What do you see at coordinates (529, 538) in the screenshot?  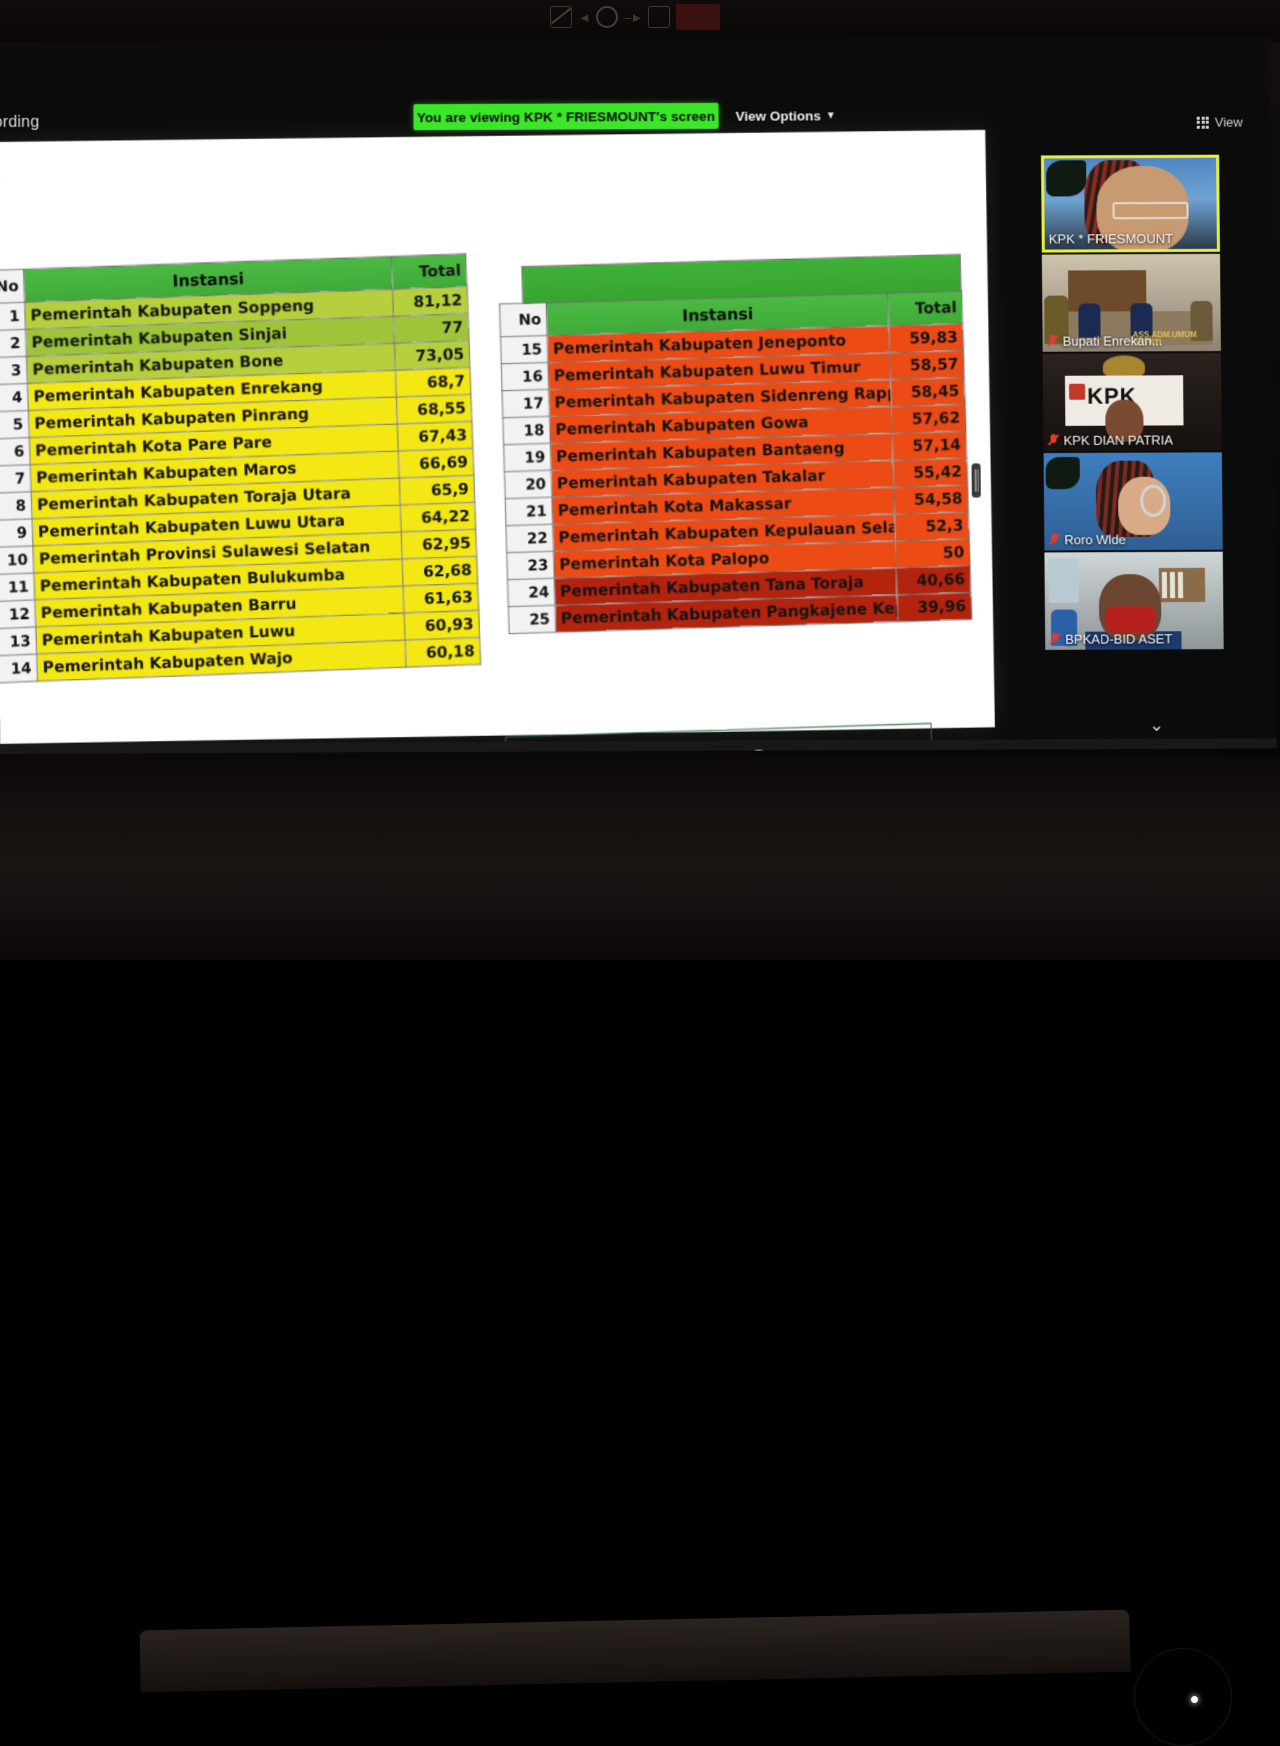 I see `cell-no: 22` at bounding box center [529, 538].